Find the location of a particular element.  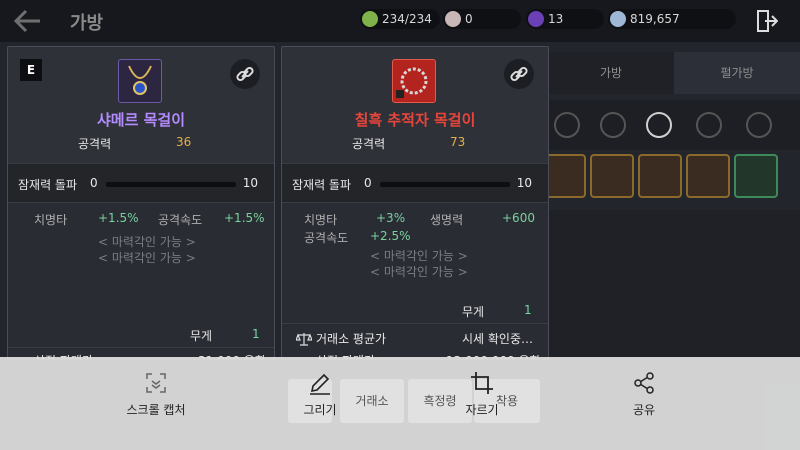

tab-bag: 가방 is located at coordinates (611, 73).